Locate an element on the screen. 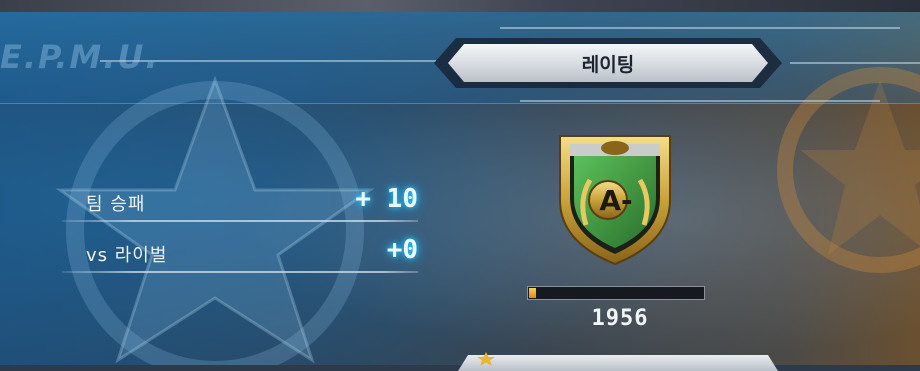 The image size is (920, 371). rank-grade: A- is located at coordinates (615, 200).